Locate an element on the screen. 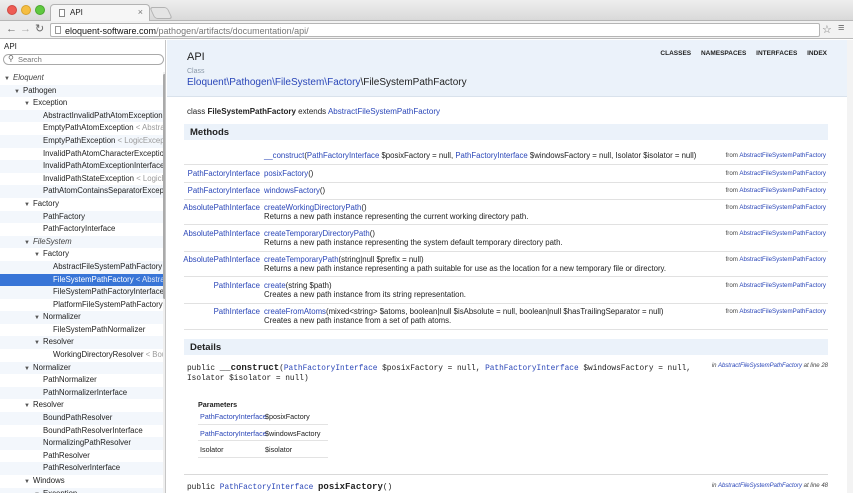 The height and width of the screenshot is (493, 853). close-icon: × is located at coordinates (140, 12).